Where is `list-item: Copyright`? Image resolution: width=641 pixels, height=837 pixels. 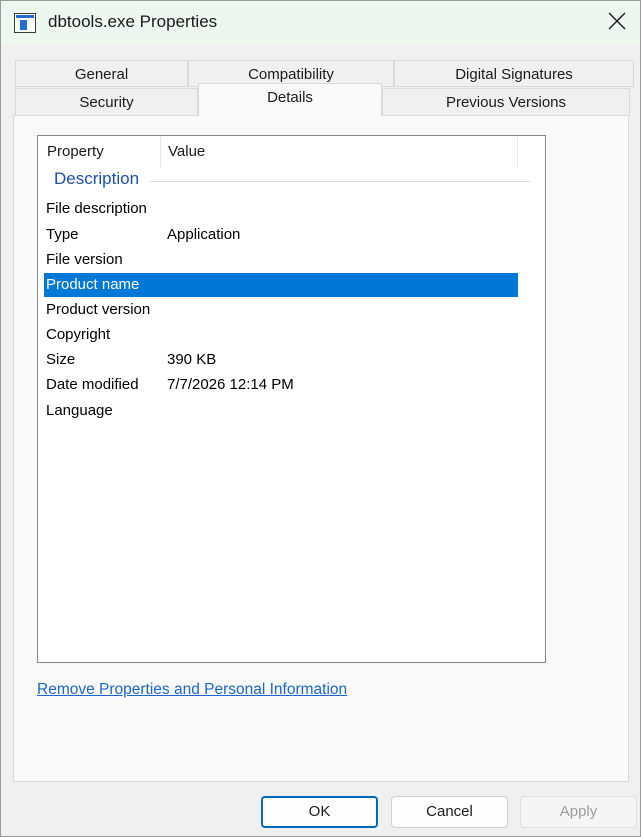
list-item: Copyright is located at coordinates (281, 335).